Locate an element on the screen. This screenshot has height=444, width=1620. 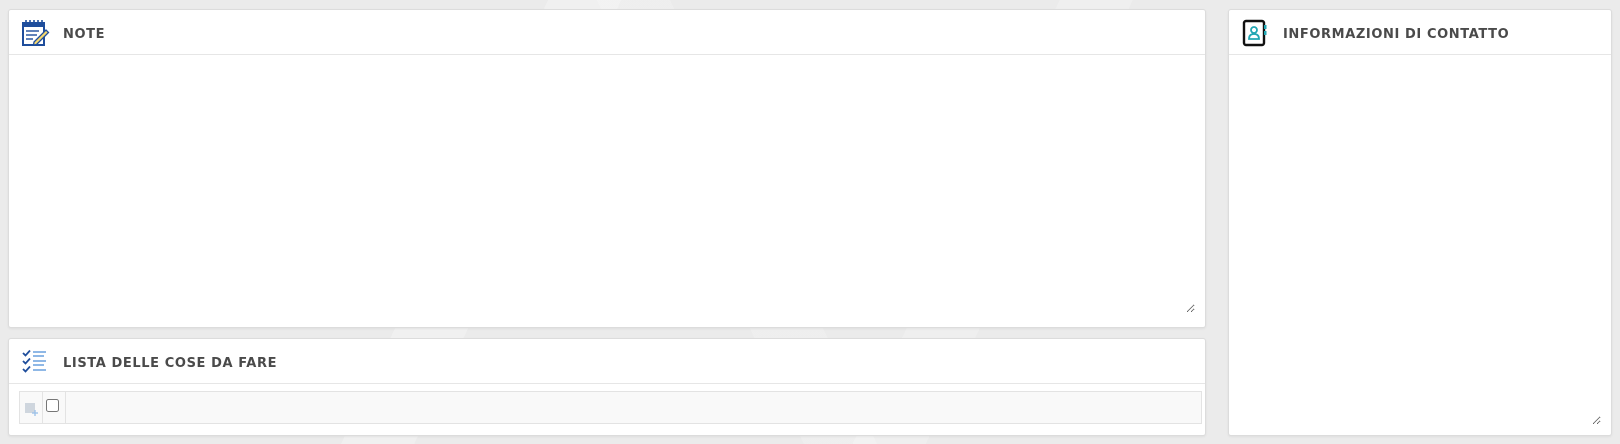
todo-checkbox is located at coordinates (52, 405).